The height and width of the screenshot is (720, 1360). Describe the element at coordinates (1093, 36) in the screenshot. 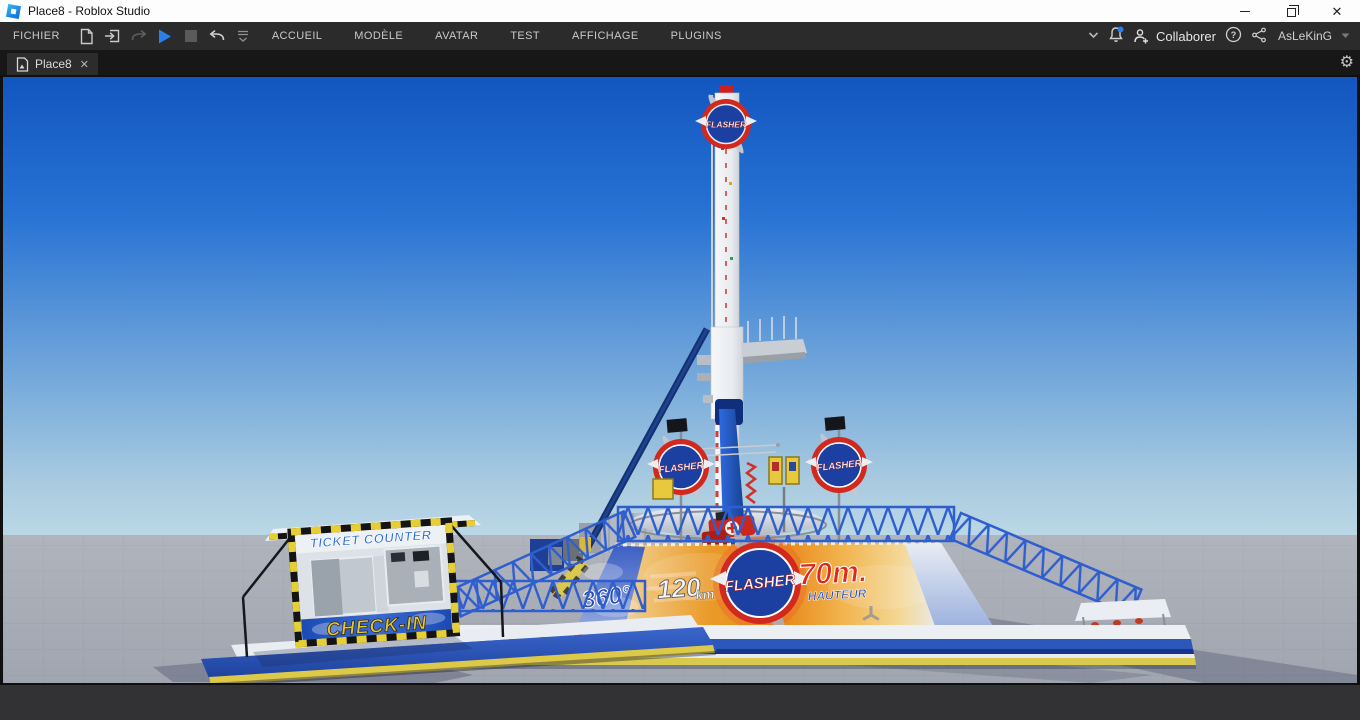

I see `chevron-down-icon` at that location.